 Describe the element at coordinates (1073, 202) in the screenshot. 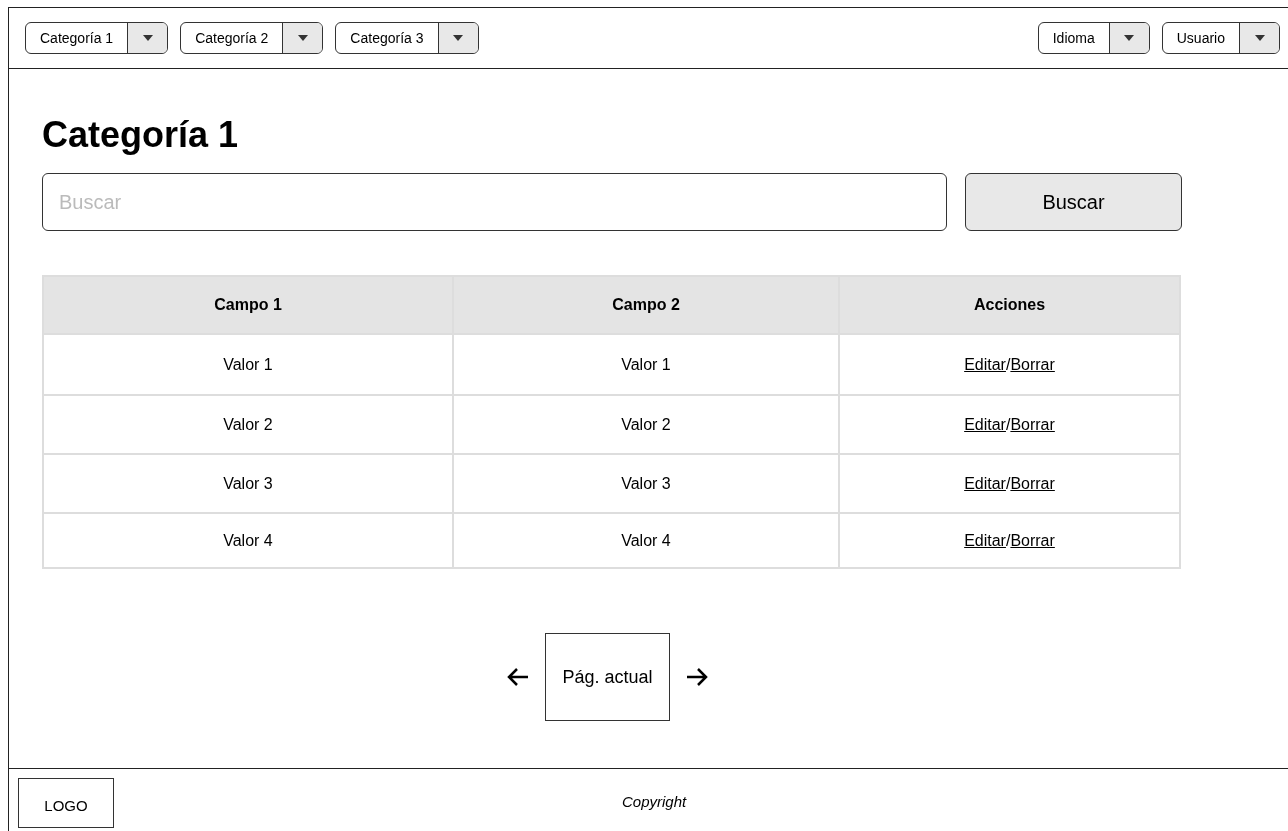

I see `search-button: Buscar` at that location.